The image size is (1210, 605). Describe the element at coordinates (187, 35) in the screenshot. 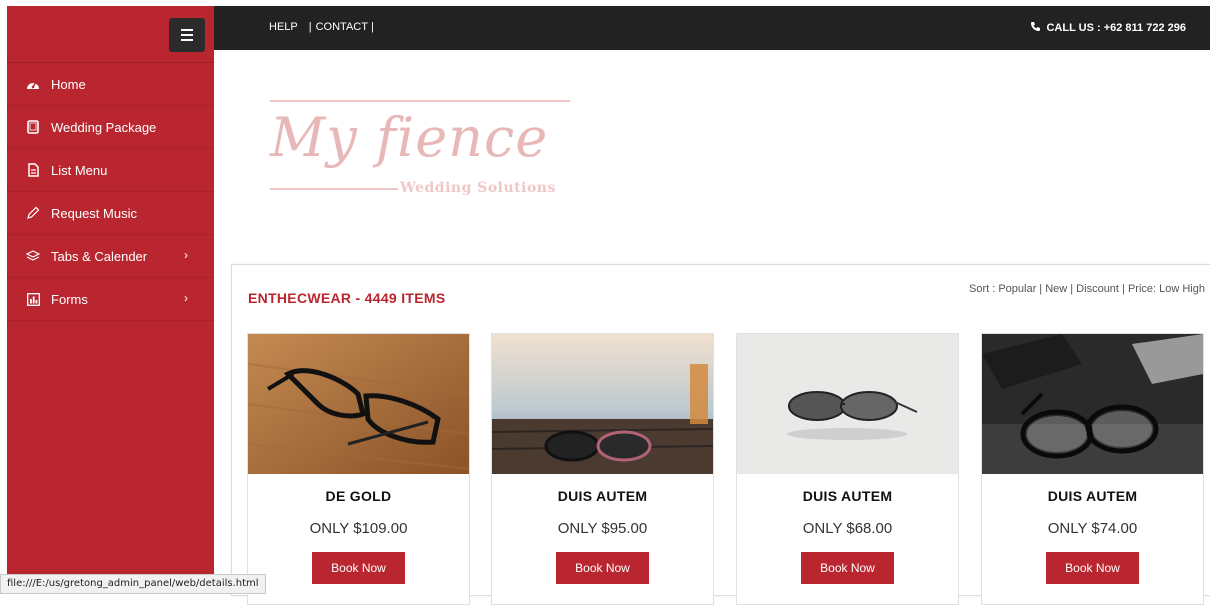

I see `menu-toggle-button` at that location.